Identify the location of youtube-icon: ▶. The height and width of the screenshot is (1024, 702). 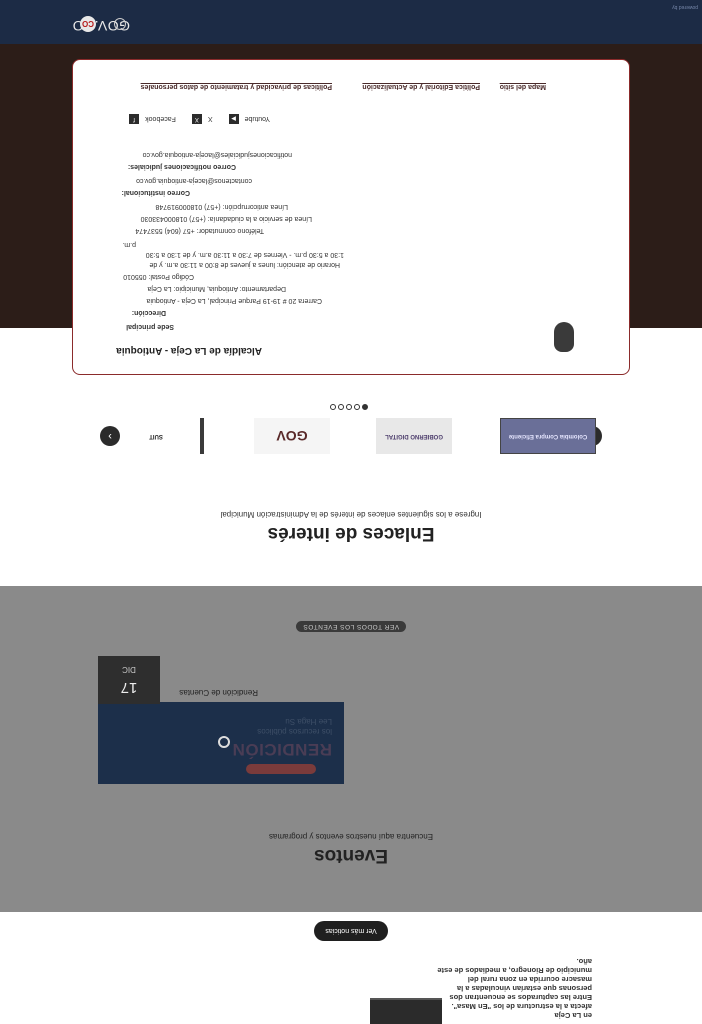
(233, 119).